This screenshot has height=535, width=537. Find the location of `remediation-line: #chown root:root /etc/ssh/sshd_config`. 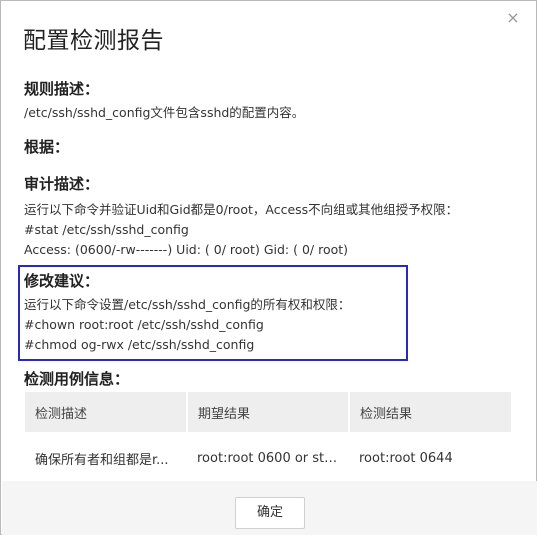

remediation-line: #chown root:root /etc/ssh/sshd_config is located at coordinates (144, 324).